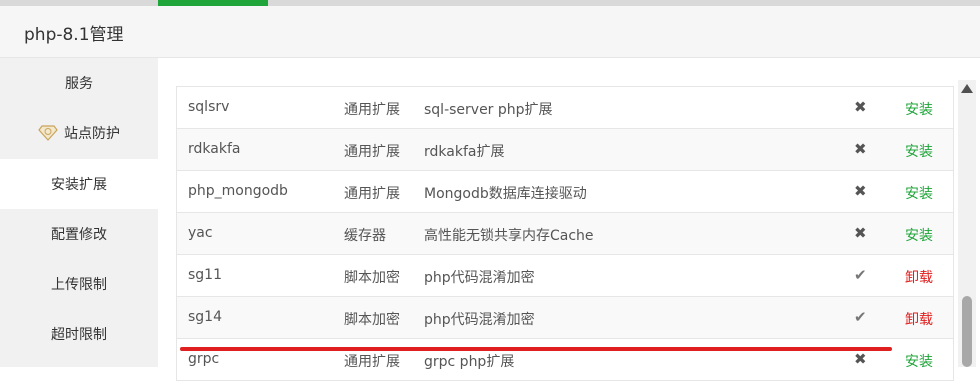 Image resolution: width=980 pixels, height=381 pixels. I want to click on extension-name: sqlsrv, so click(209, 107).